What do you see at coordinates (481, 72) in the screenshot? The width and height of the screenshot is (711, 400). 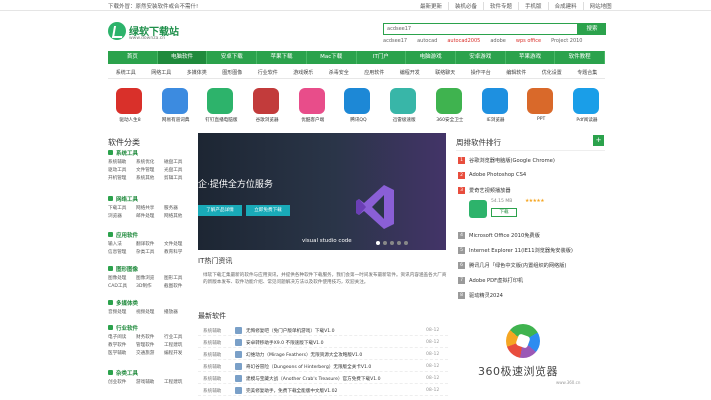 I see `subnav-item: 操作平台` at bounding box center [481, 72].